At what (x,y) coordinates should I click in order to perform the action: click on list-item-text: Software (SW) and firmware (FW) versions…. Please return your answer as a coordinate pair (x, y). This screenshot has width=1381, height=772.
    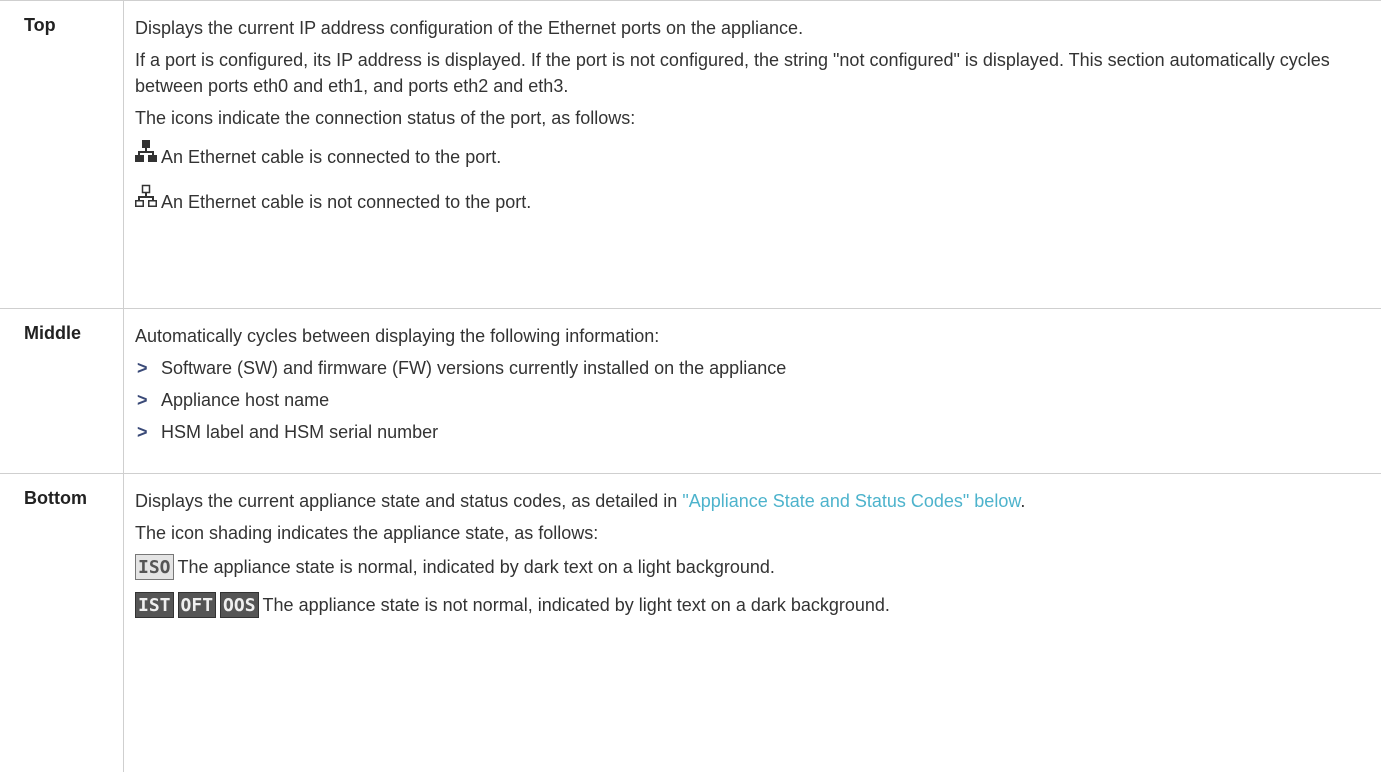
    Looking at the image, I should click on (474, 368).